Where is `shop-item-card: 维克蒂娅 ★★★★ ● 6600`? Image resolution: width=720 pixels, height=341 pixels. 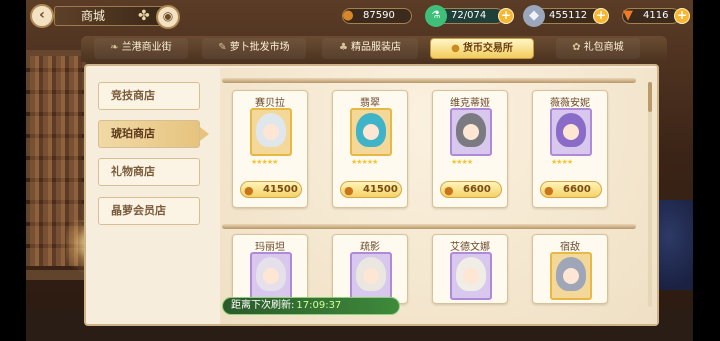
shop-item-card: 维克蒂娅 ★★★★ ● 6600 is located at coordinates (470, 149).